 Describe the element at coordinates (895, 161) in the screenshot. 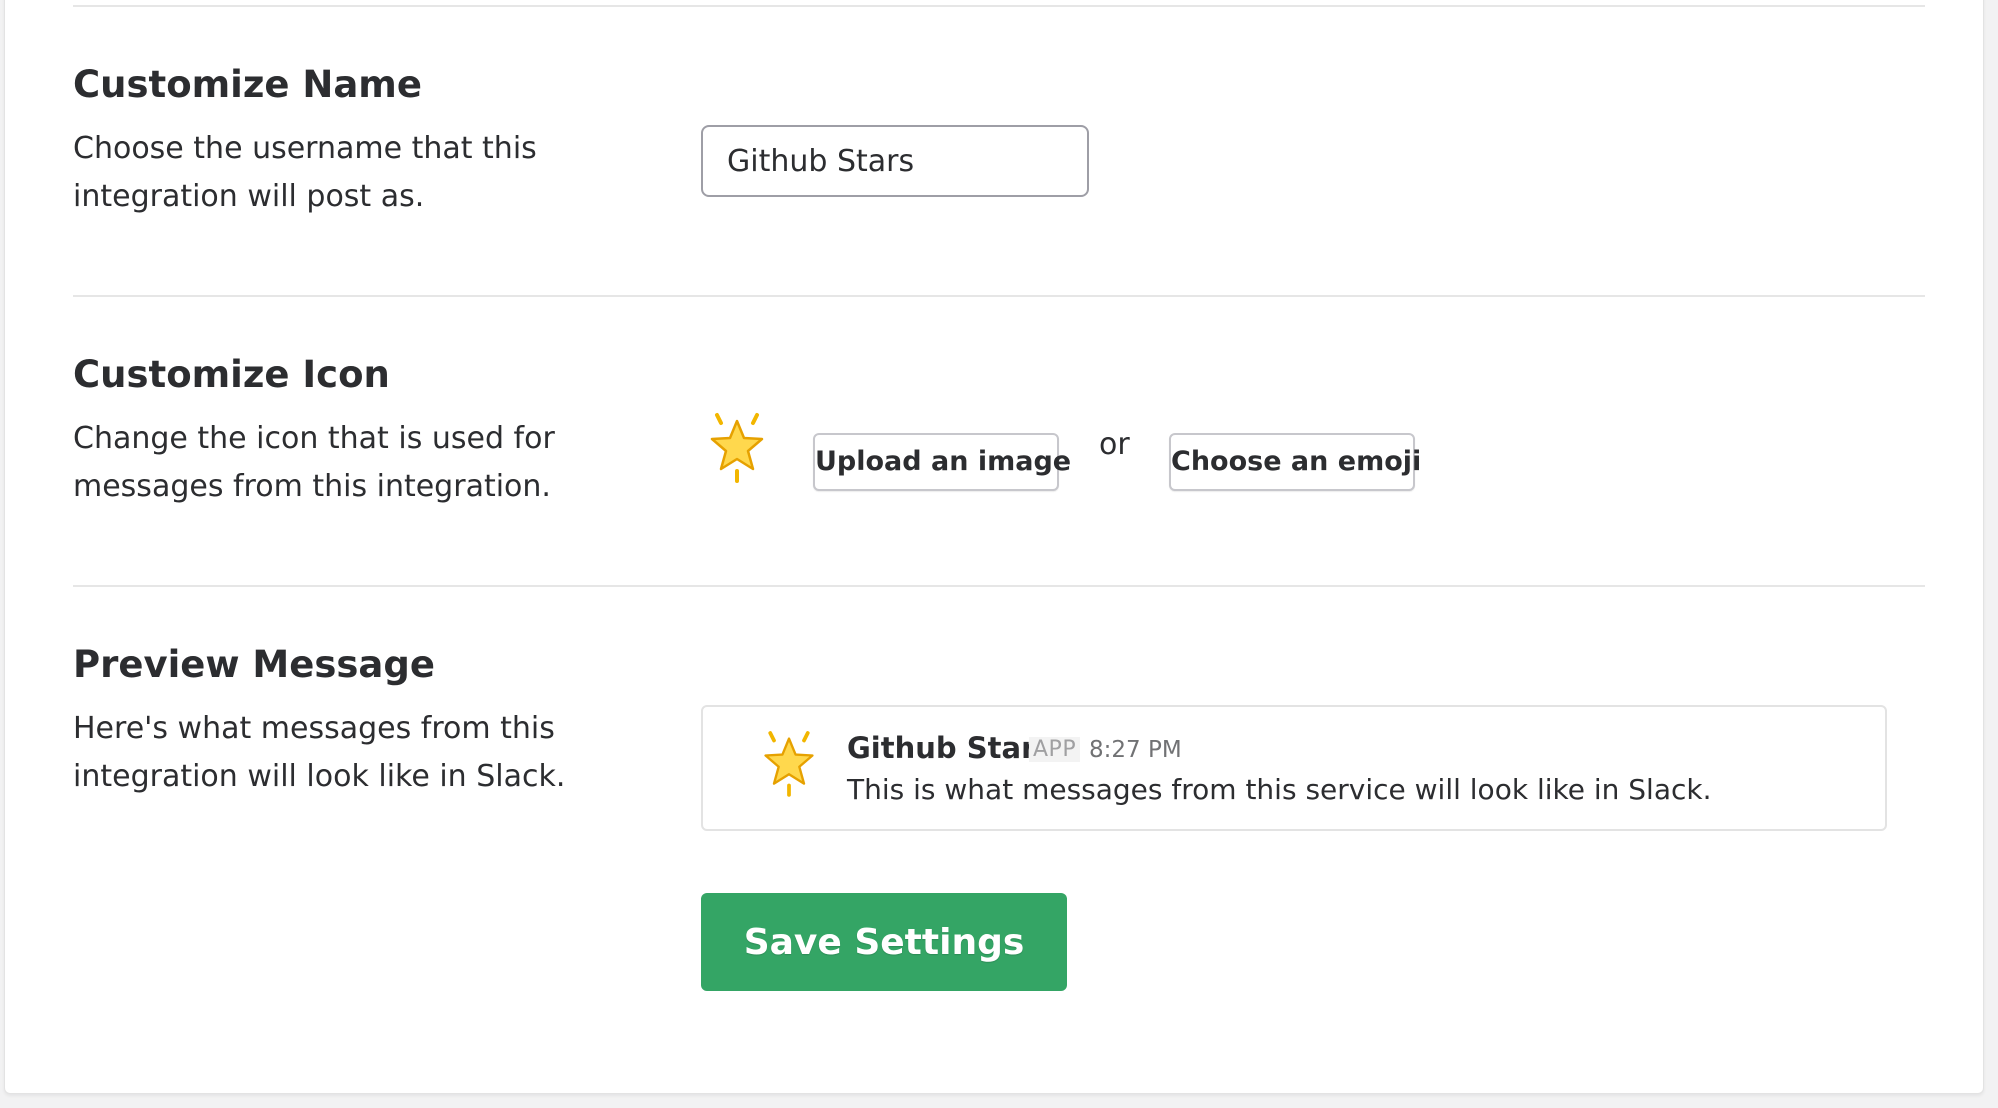

I see `username-input` at that location.